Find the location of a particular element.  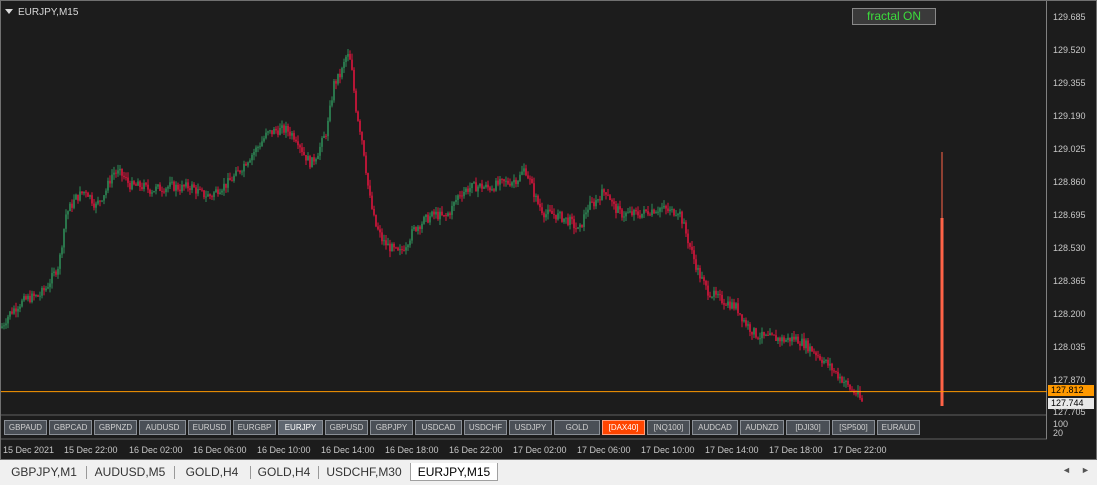

tab-audusd-m5: AUDUSD,M5 is located at coordinates (130, 472).